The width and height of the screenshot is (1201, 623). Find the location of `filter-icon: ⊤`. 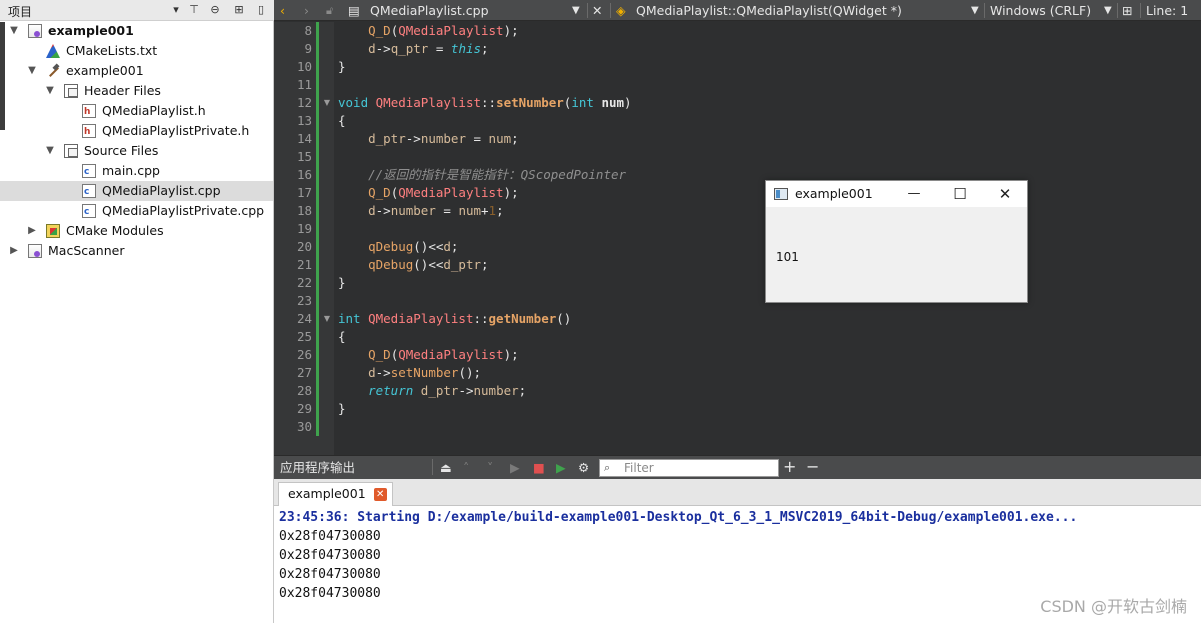

filter-icon: ⊤ is located at coordinates (194, 10).